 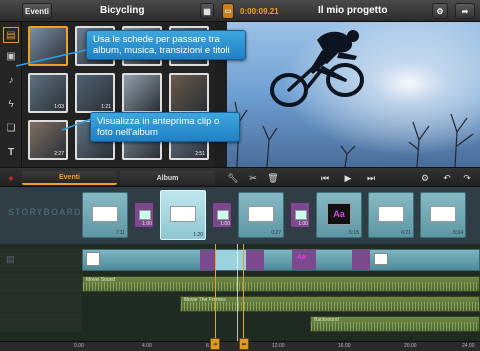 What do you see at coordinates (354, 233) in the screenshot?
I see `clip-duration: 5:15` at bounding box center [354, 233].